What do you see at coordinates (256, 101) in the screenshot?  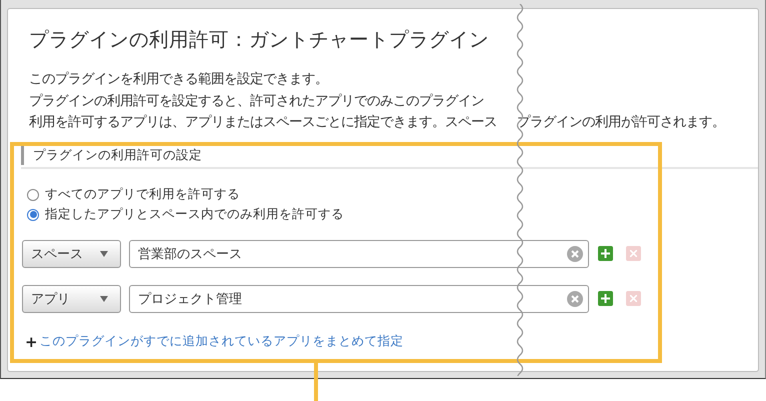 I see `description-text: プラグインの利用許可を設定すると、許可されたアプリでのみこのプラグイン` at bounding box center [256, 101].